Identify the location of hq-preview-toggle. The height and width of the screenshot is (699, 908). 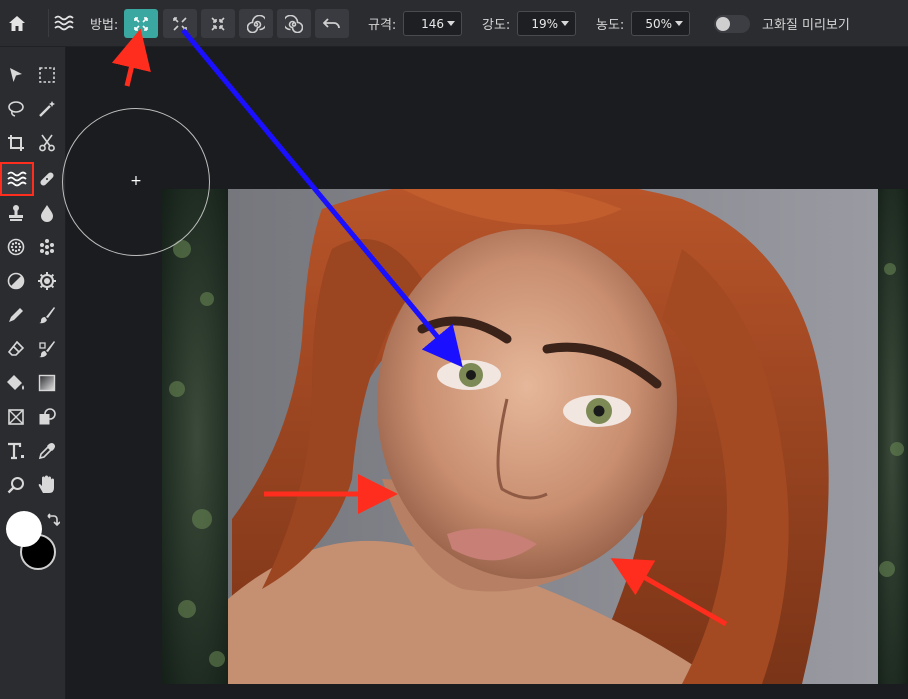
(732, 24).